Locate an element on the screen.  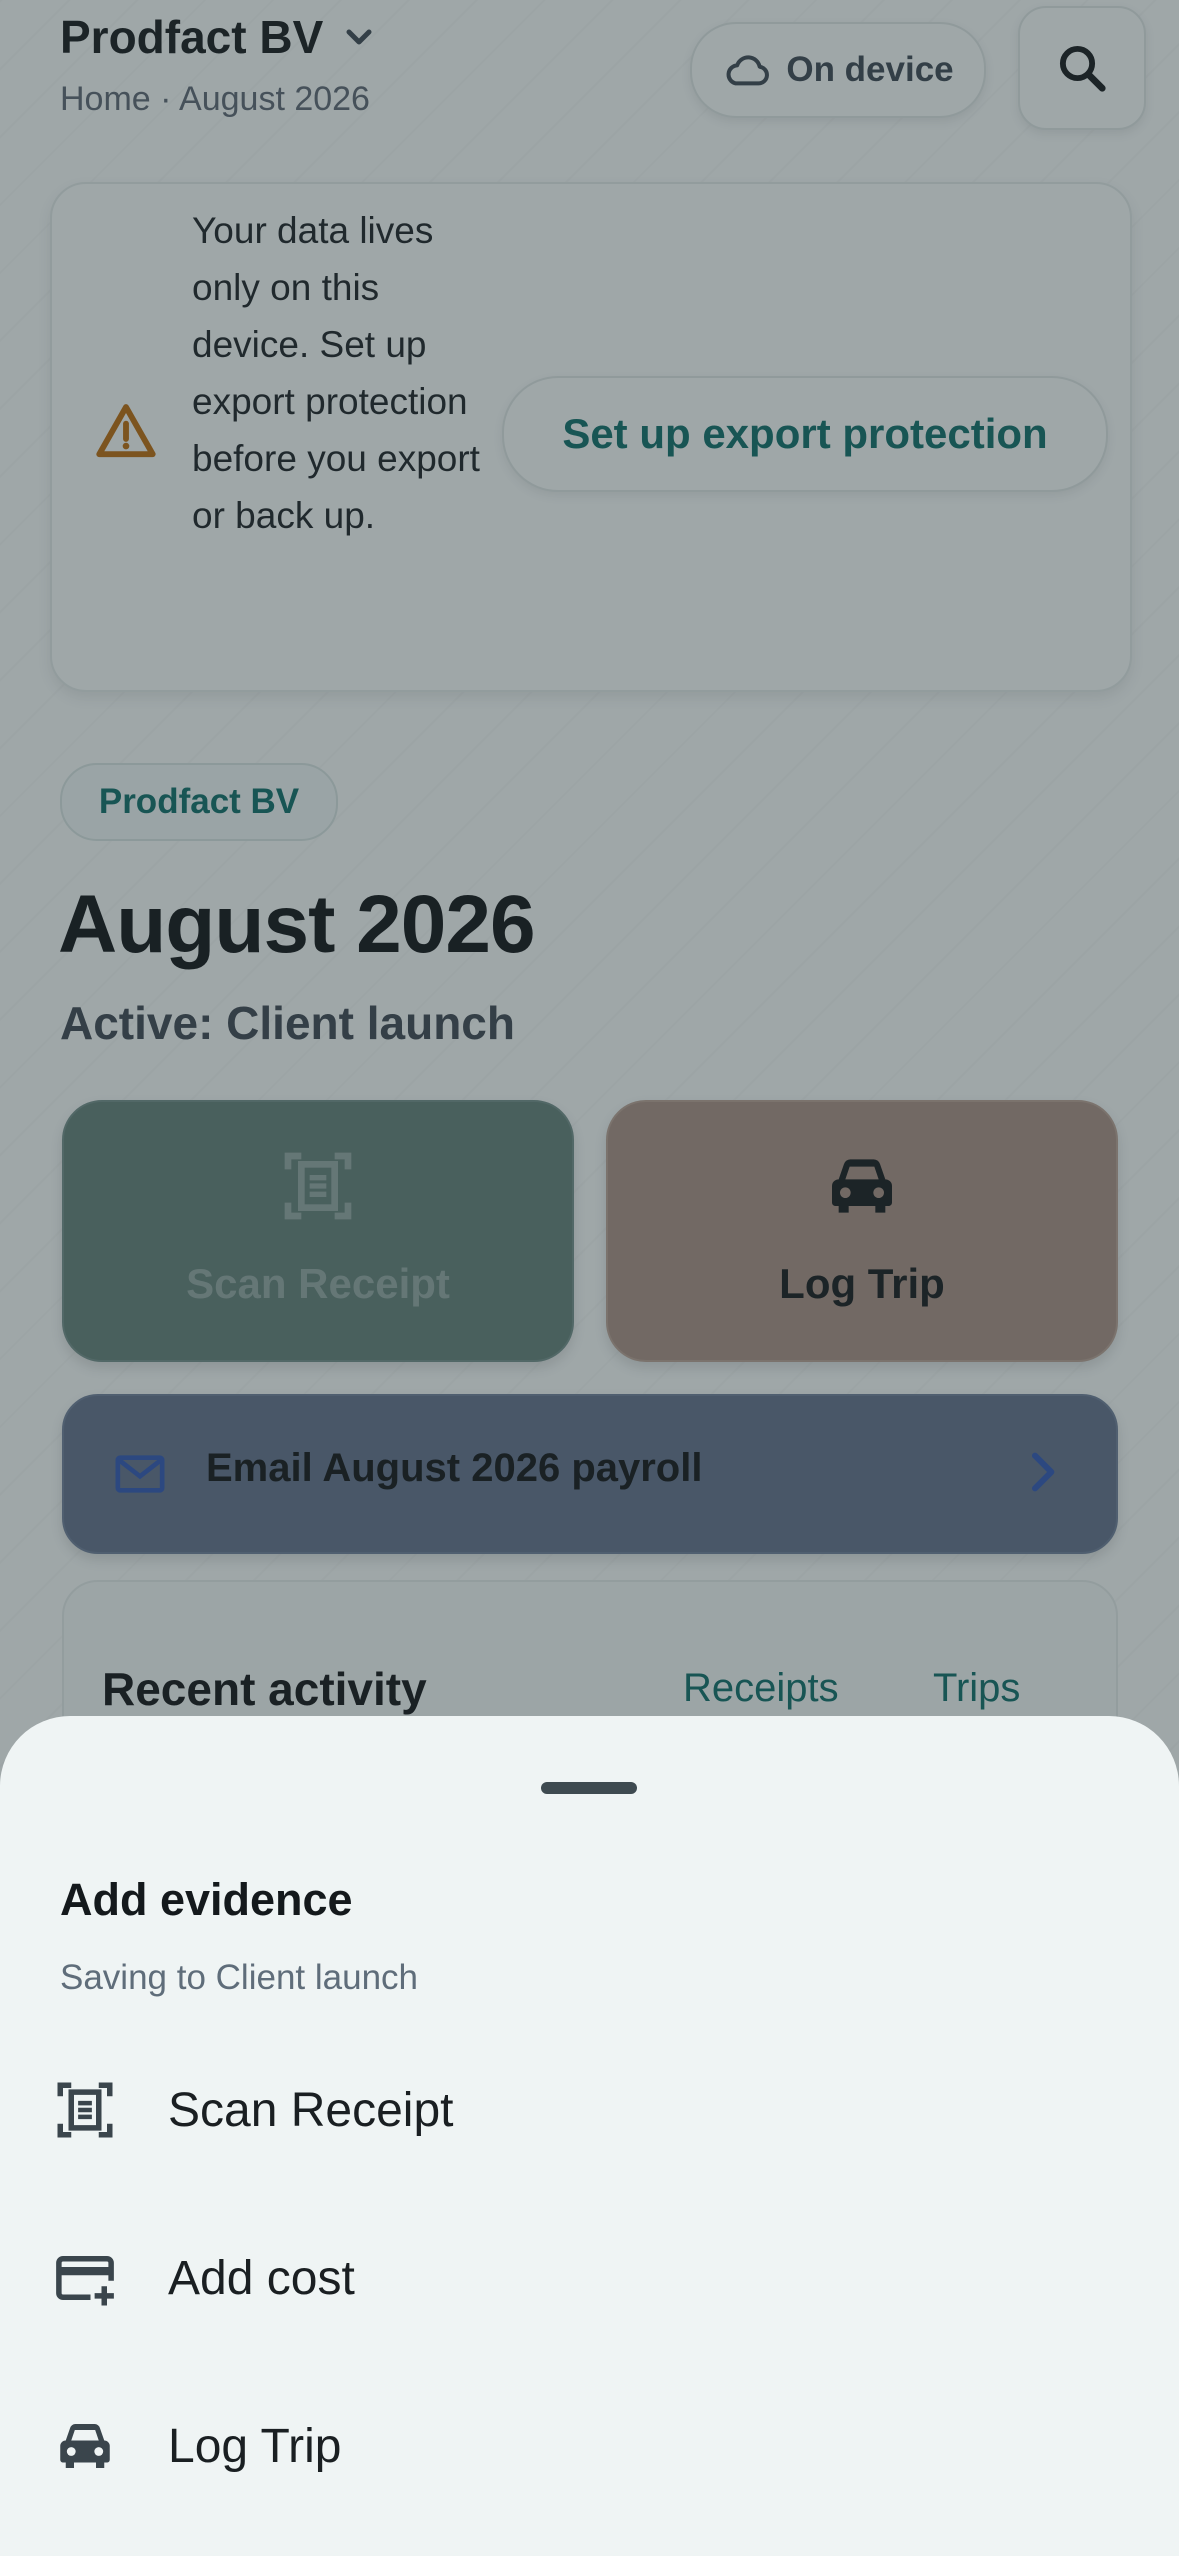
sheet-title: Add evidence is located at coordinates (206, 1899).